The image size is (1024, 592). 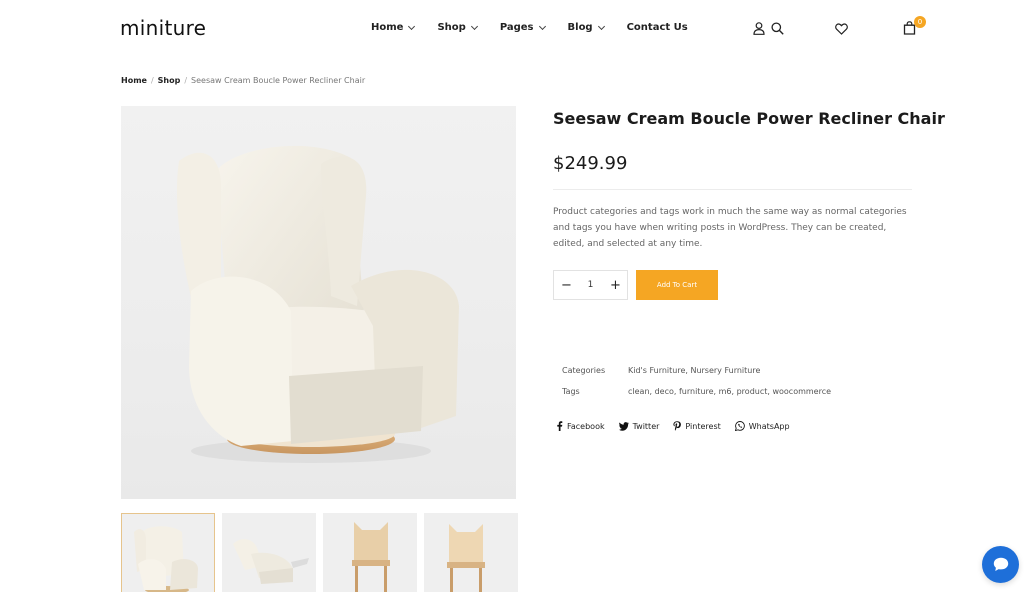 What do you see at coordinates (590, 163) in the screenshot?
I see `product-price: $249.99` at bounding box center [590, 163].